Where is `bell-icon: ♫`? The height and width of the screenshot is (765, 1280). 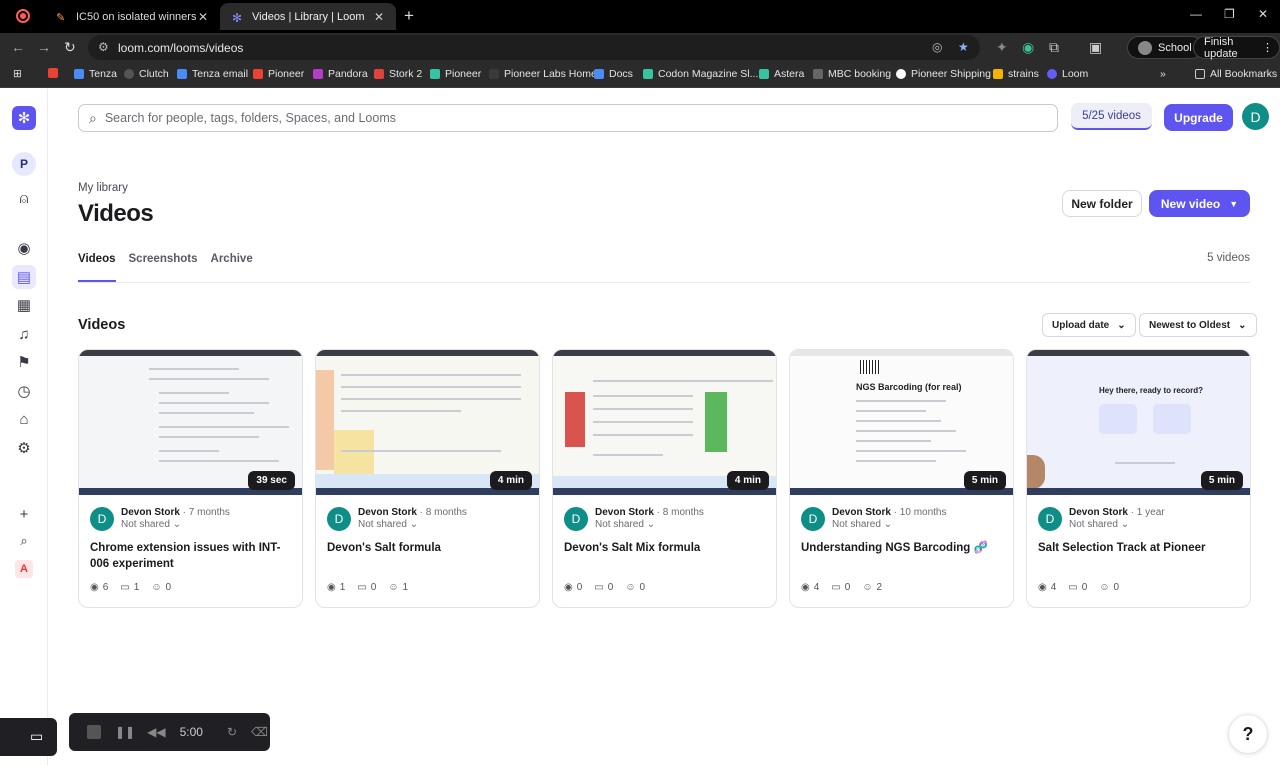 bell-icon: ♫ is located at coordinates (24, 334).